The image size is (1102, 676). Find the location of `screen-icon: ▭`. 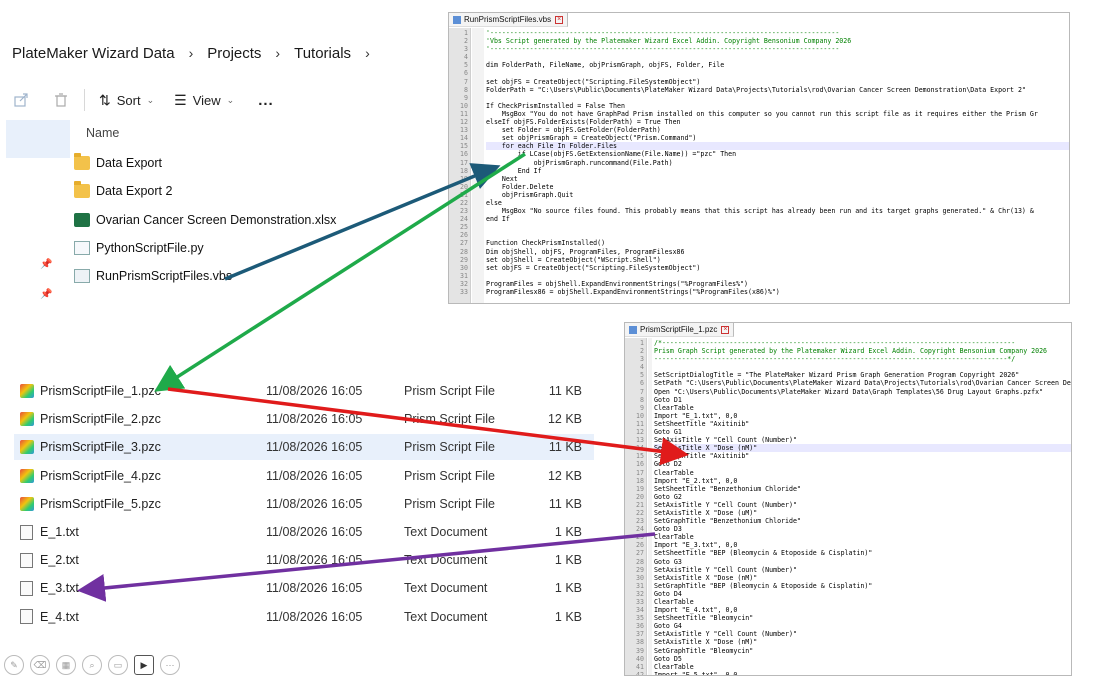

screen-icon: ▭ is located at coordinates (118, 665).